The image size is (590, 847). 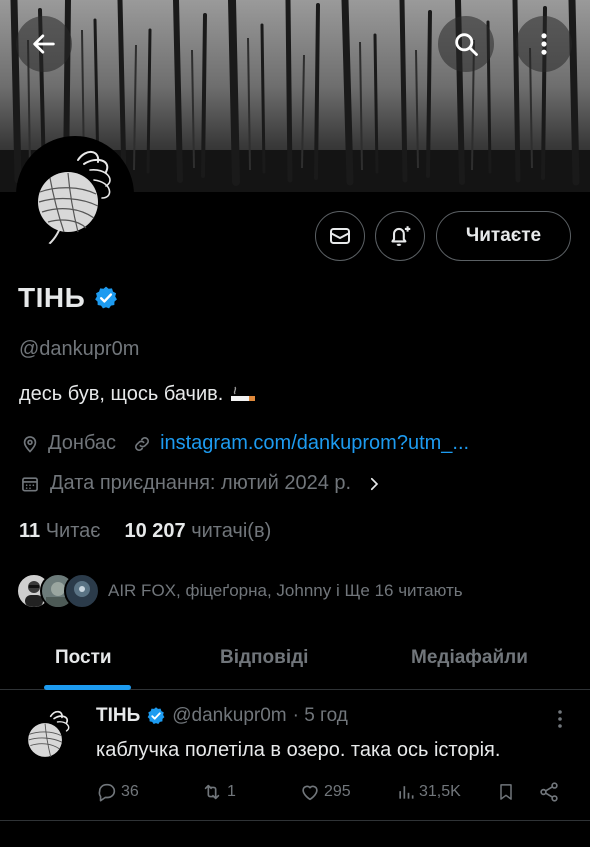 I want to click on views-button: 31,5K, so click(x=428, y=792).